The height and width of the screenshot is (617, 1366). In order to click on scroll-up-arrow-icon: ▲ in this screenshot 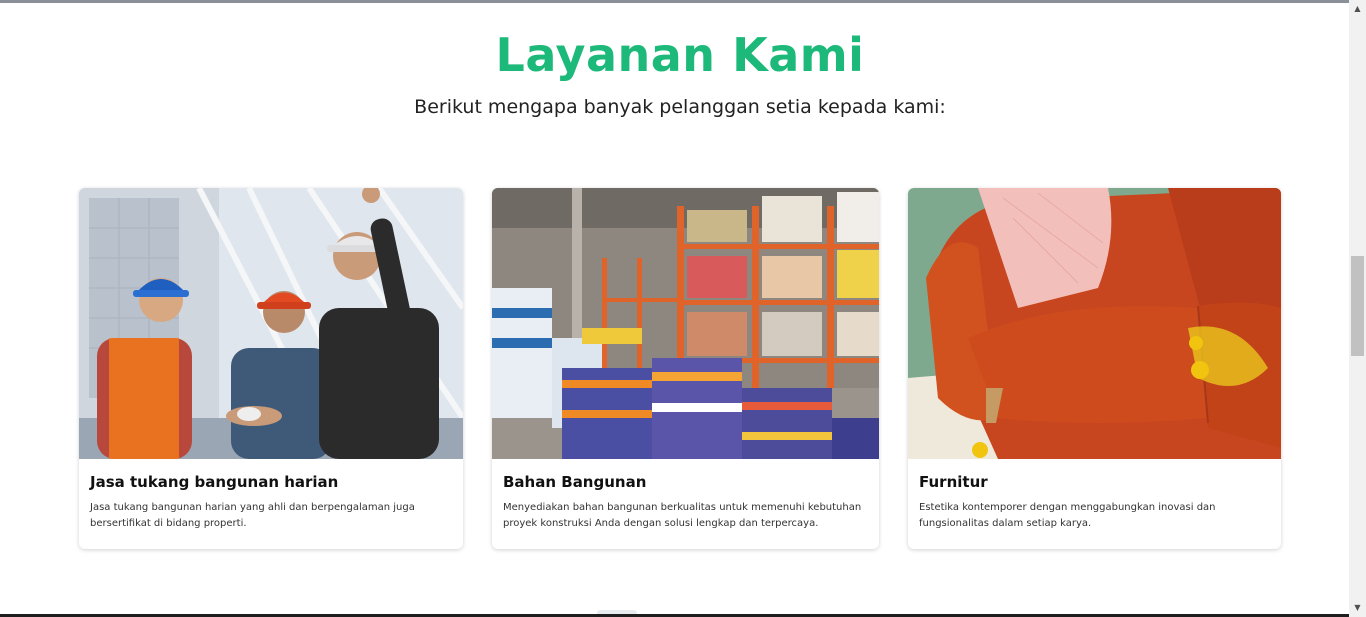, I will do `click(1357, 9)`.